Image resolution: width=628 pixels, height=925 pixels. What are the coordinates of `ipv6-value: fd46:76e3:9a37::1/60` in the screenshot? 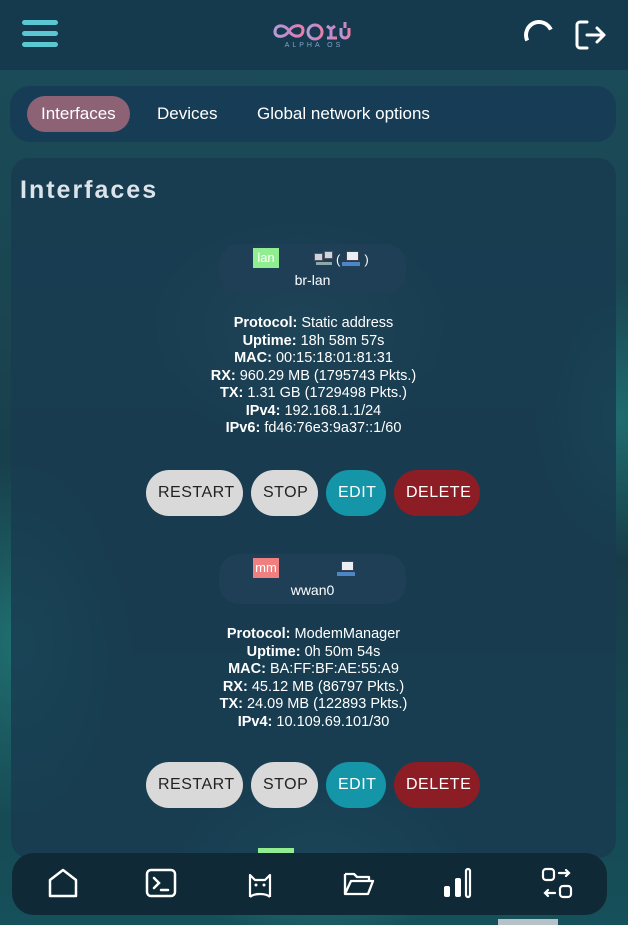 It's located at (333, 428).